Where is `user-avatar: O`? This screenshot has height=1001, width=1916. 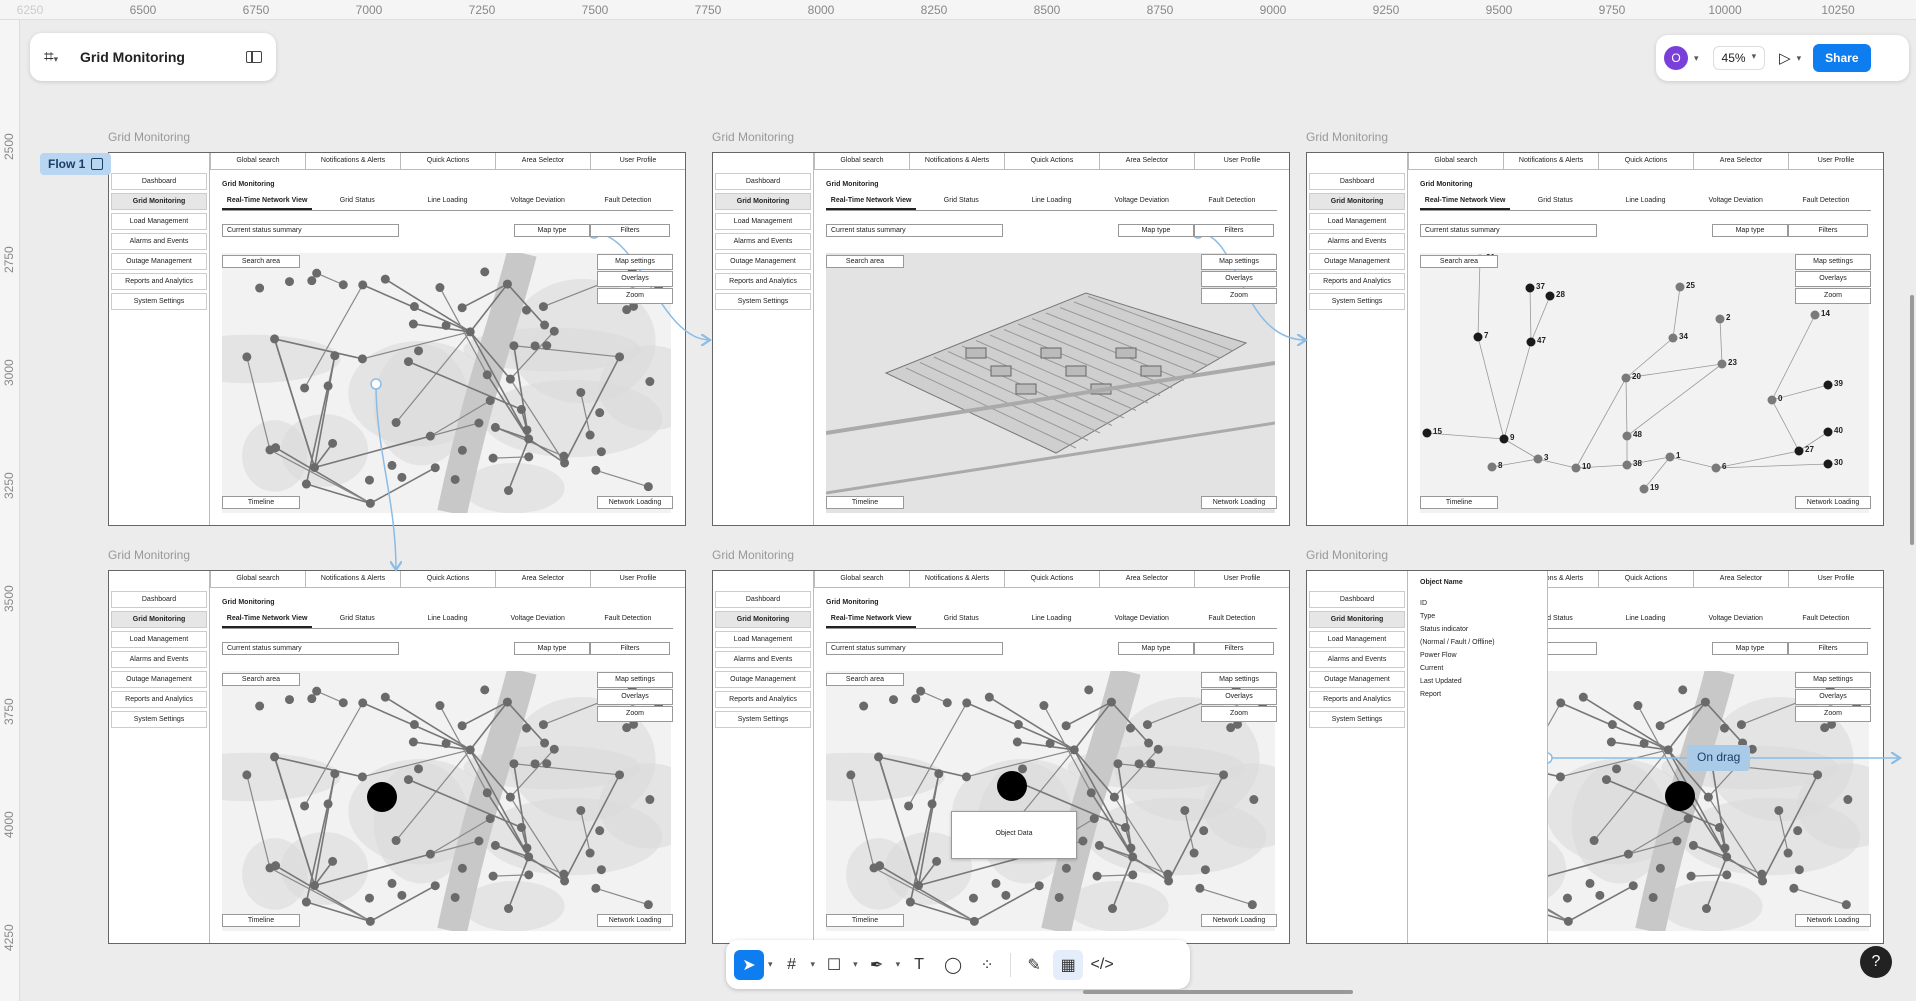 user-avatar: O is located at coordinates (1676, 58).